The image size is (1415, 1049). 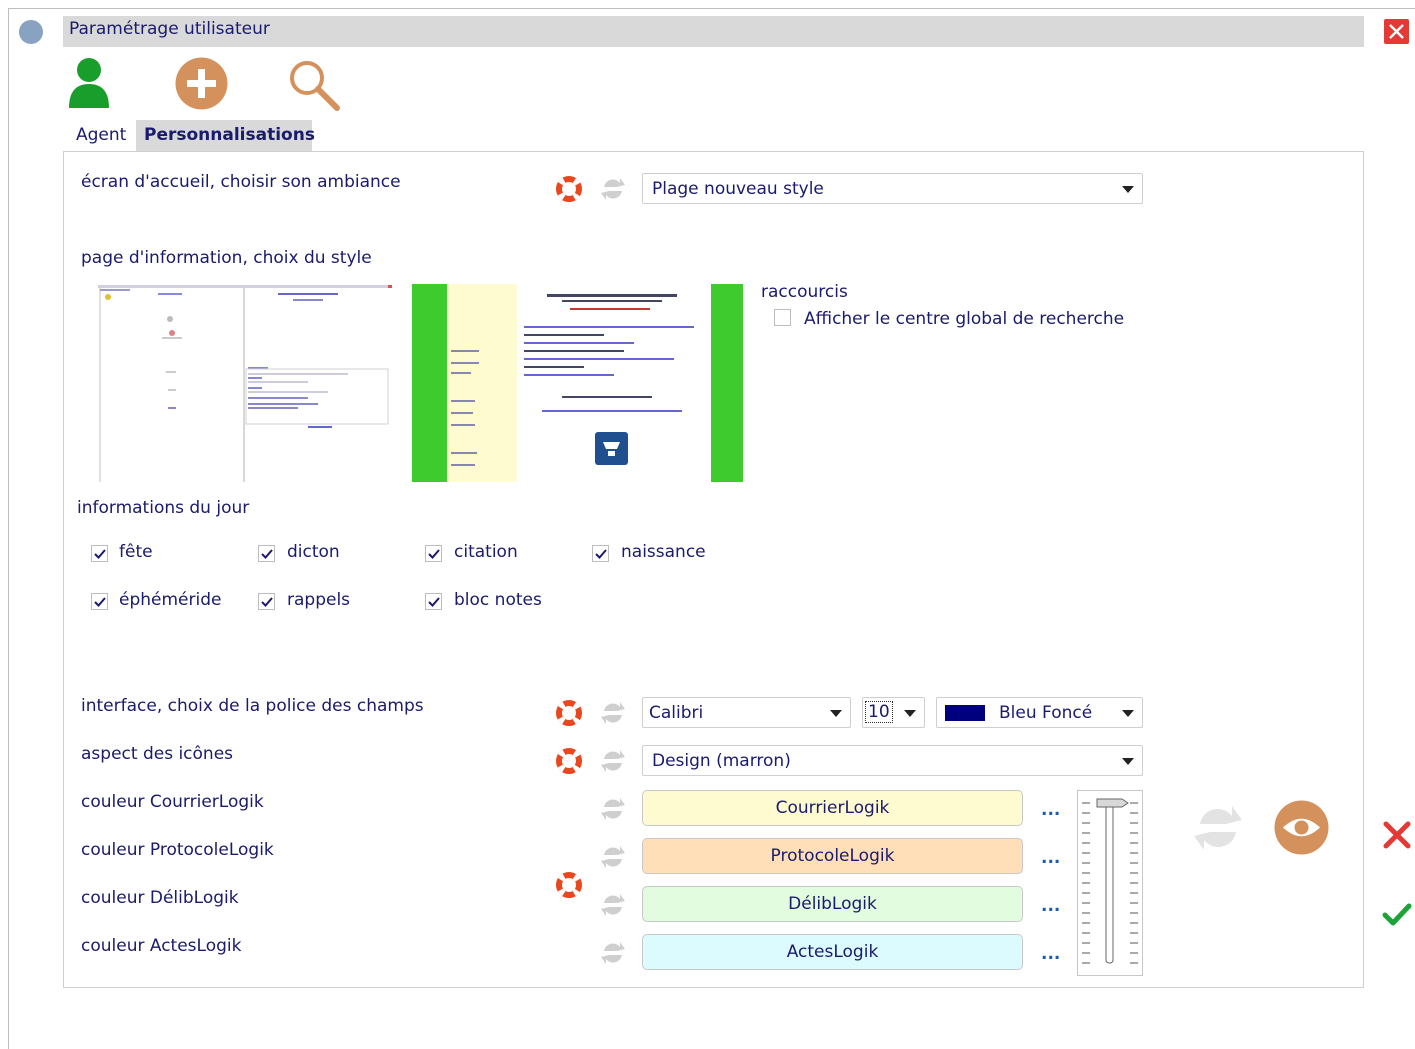 I want to click on naissance-checkbox, so click(x=600, y=553).